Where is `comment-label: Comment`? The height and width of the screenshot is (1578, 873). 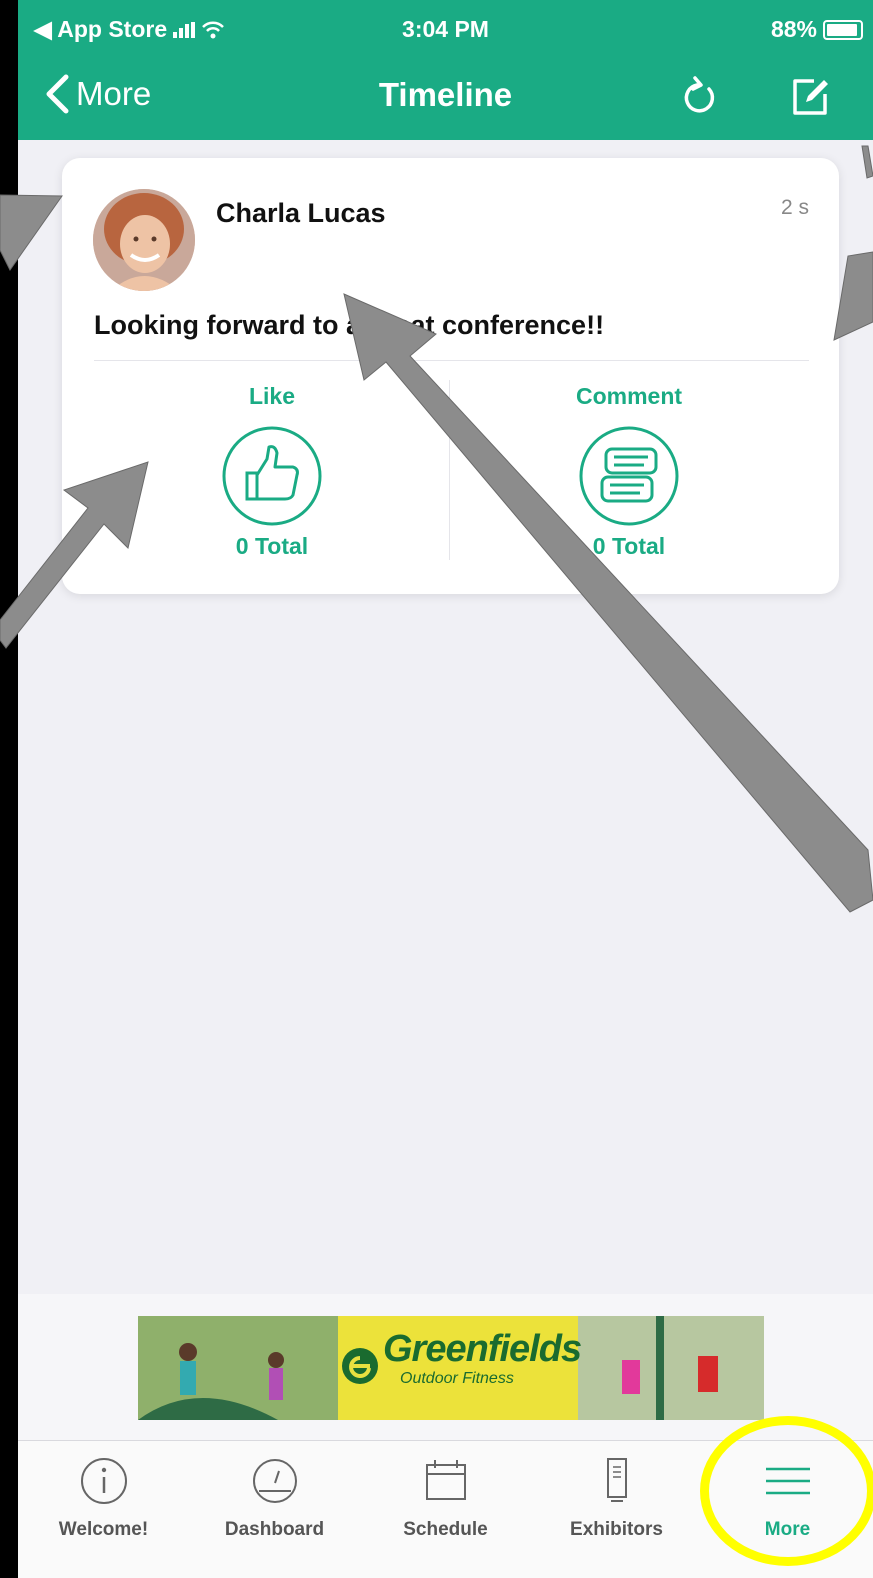 comment-label: Comment is located at coordinates (629, 396).